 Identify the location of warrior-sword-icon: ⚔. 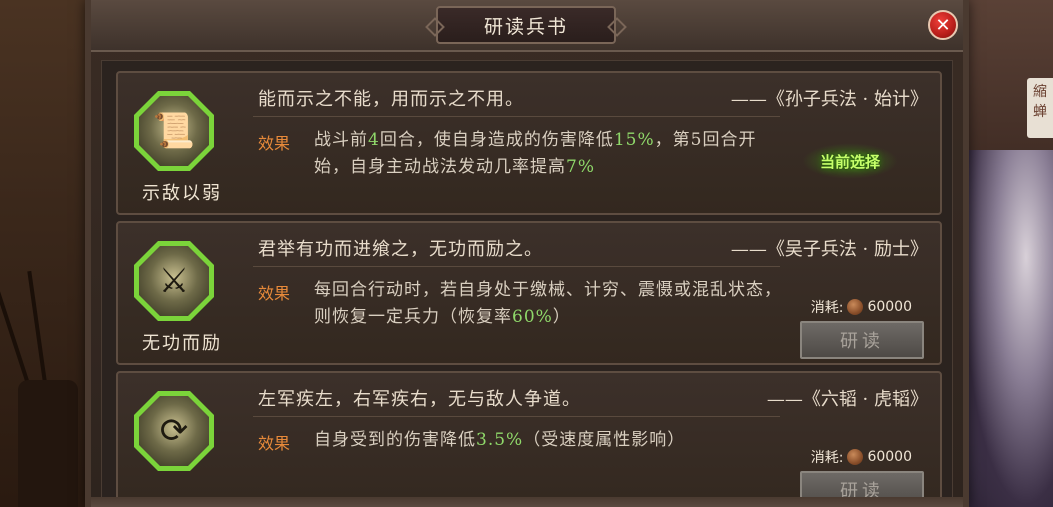
(174, 281).